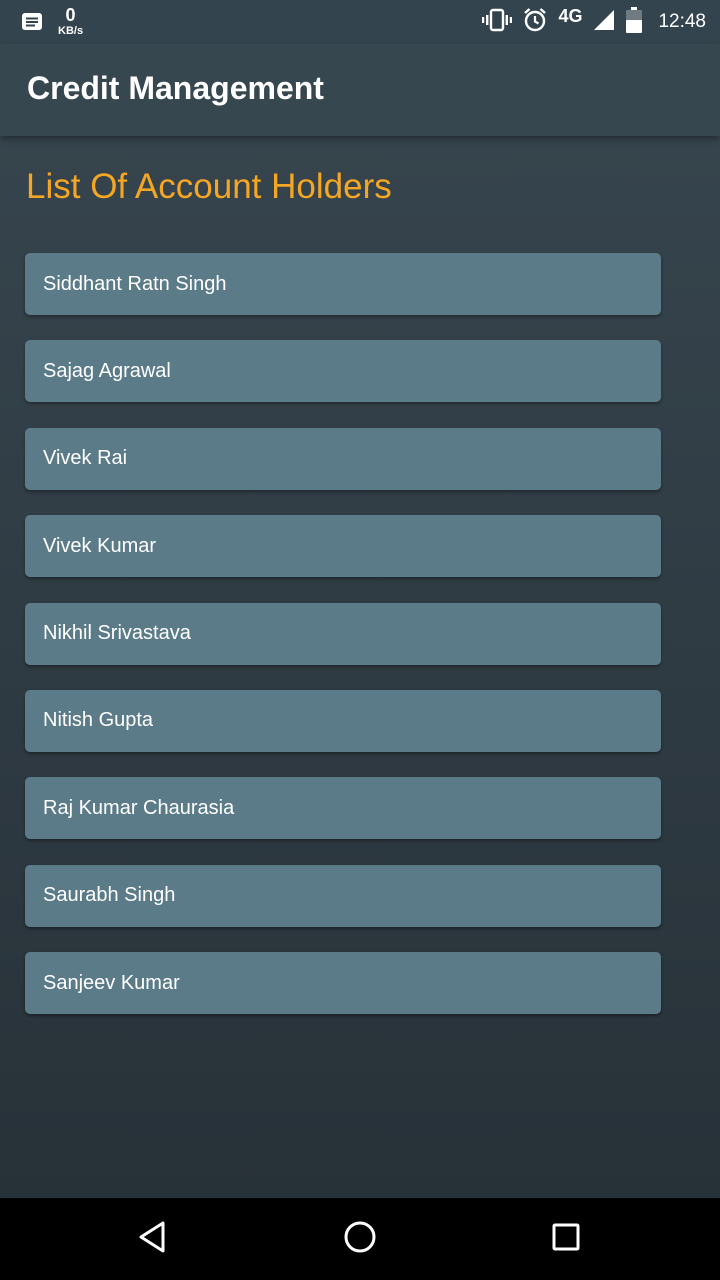 This screenshot has width=720, height=1280. I want to click on network-speed: 0 KB/s, so click(70, 21).